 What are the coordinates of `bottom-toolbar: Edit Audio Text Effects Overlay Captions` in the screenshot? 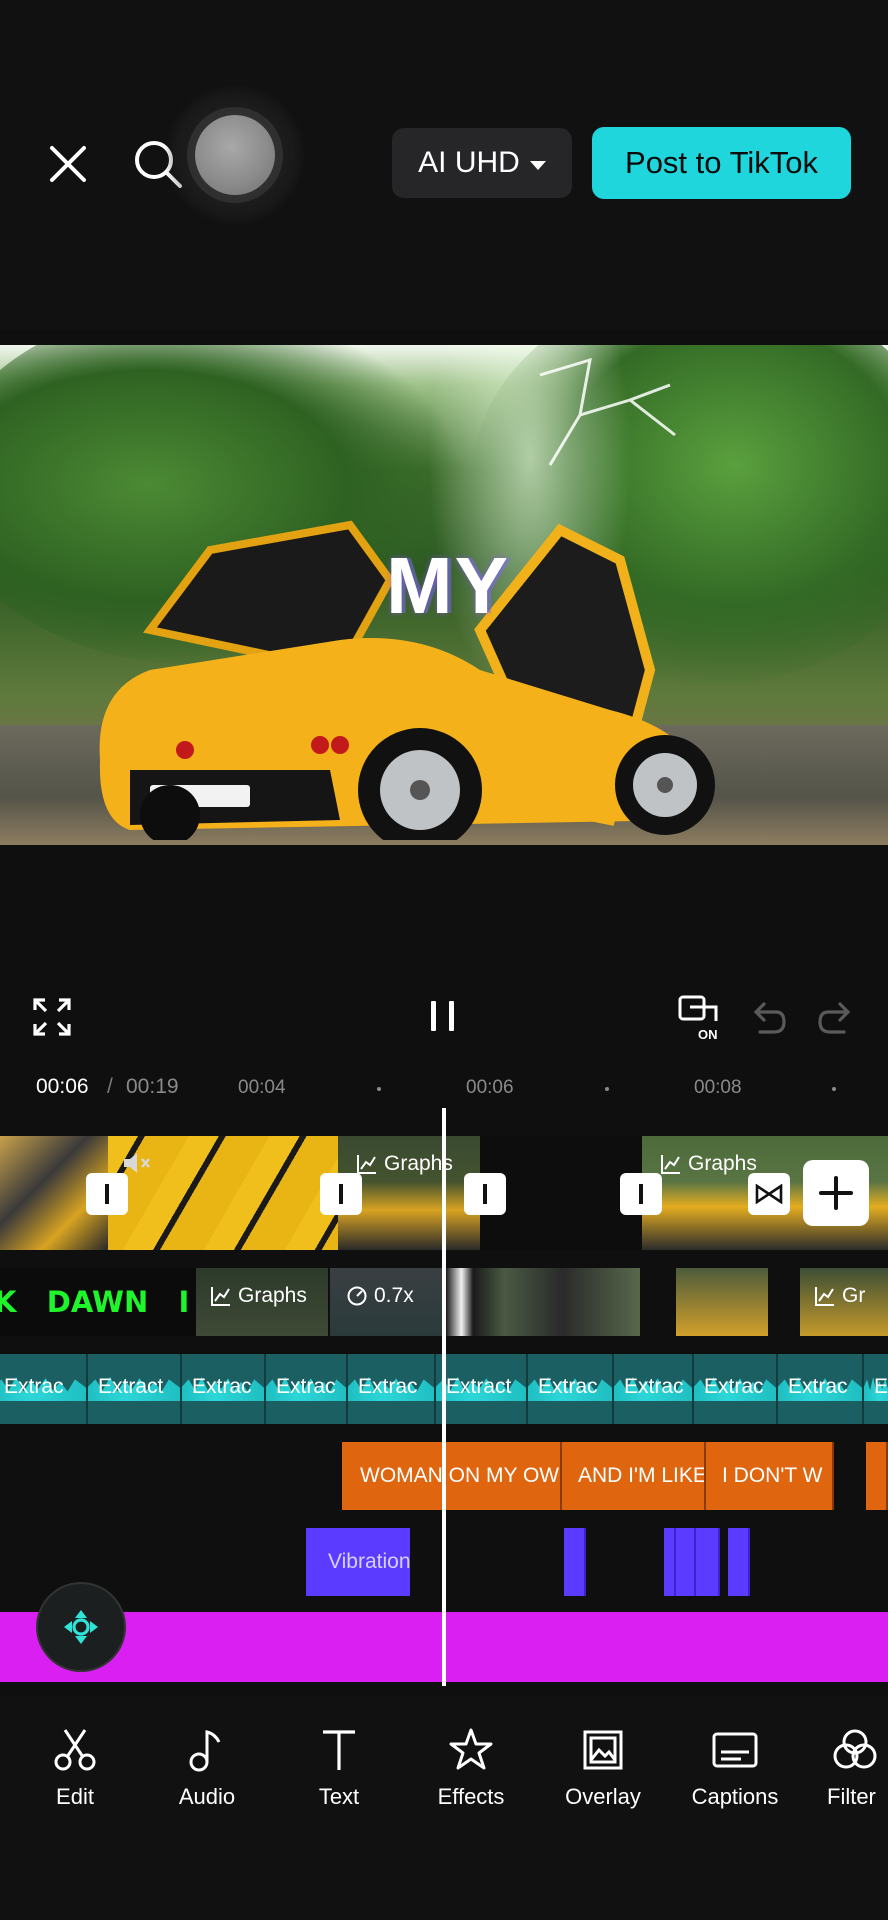 It's located at (444, 1808).